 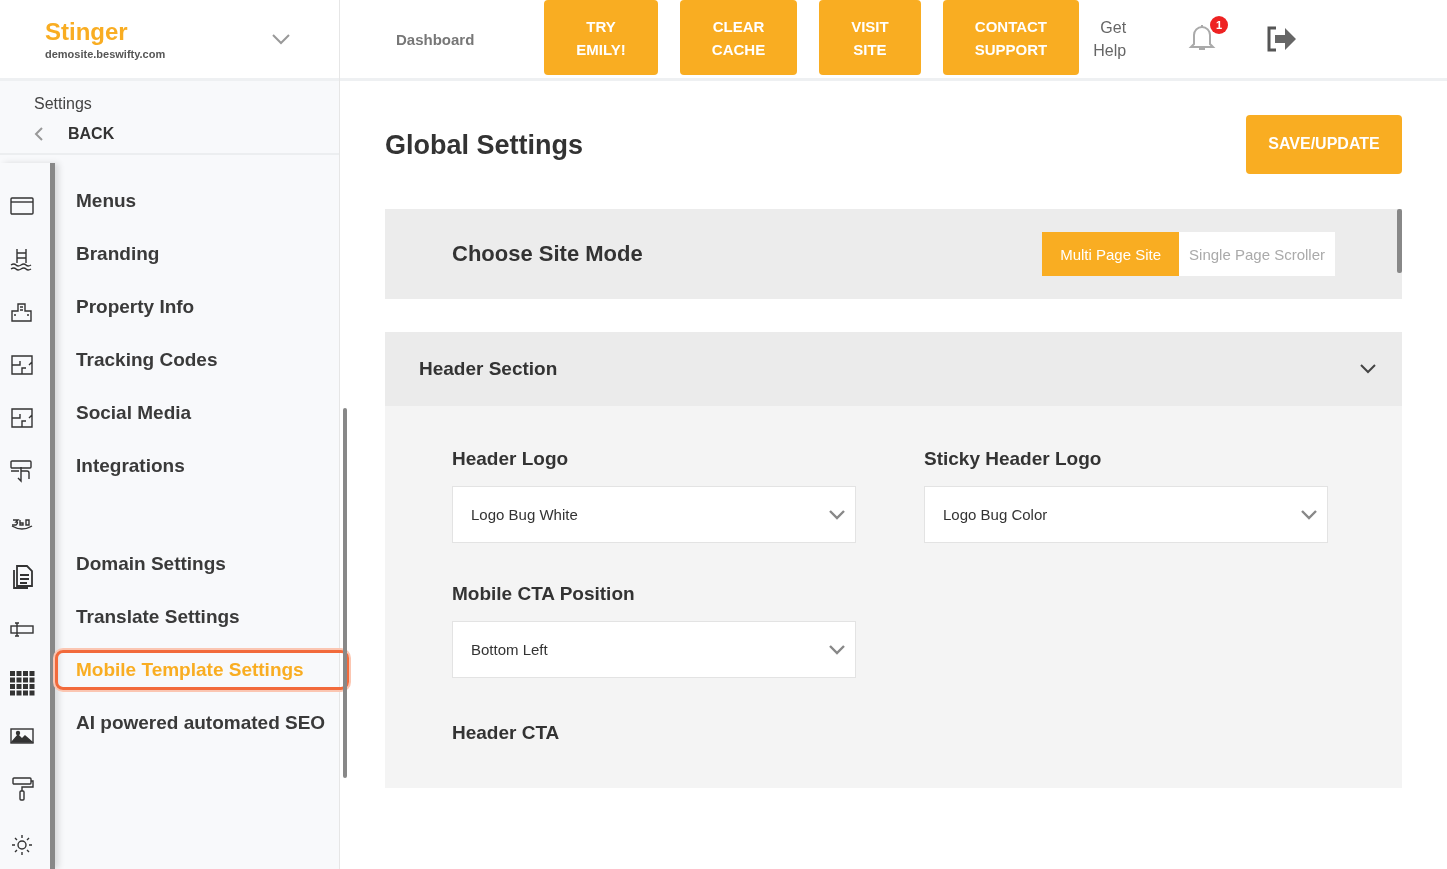 What do you see at coordinates (202, 413) in the screenshot?
I see `menu-item: Social Media` at bounding box center [202, 413].